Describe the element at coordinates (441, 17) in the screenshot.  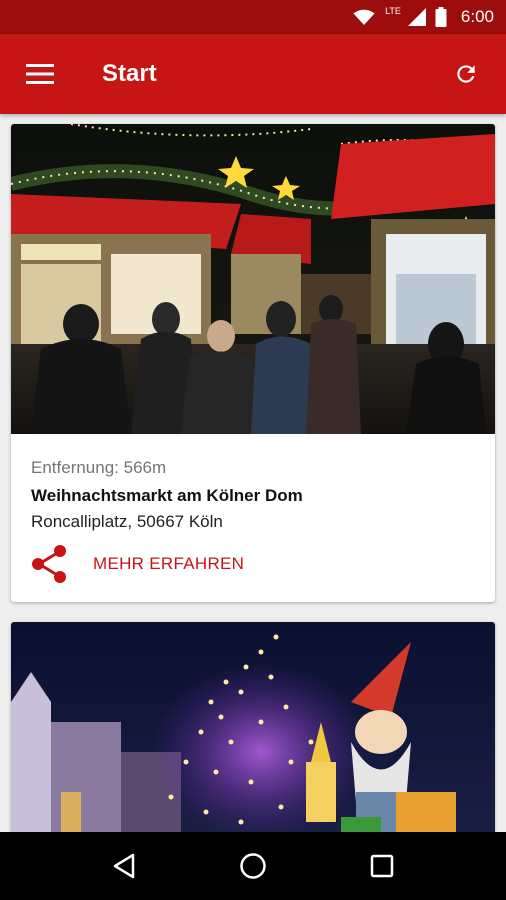
I see `battery-icon` at that location.